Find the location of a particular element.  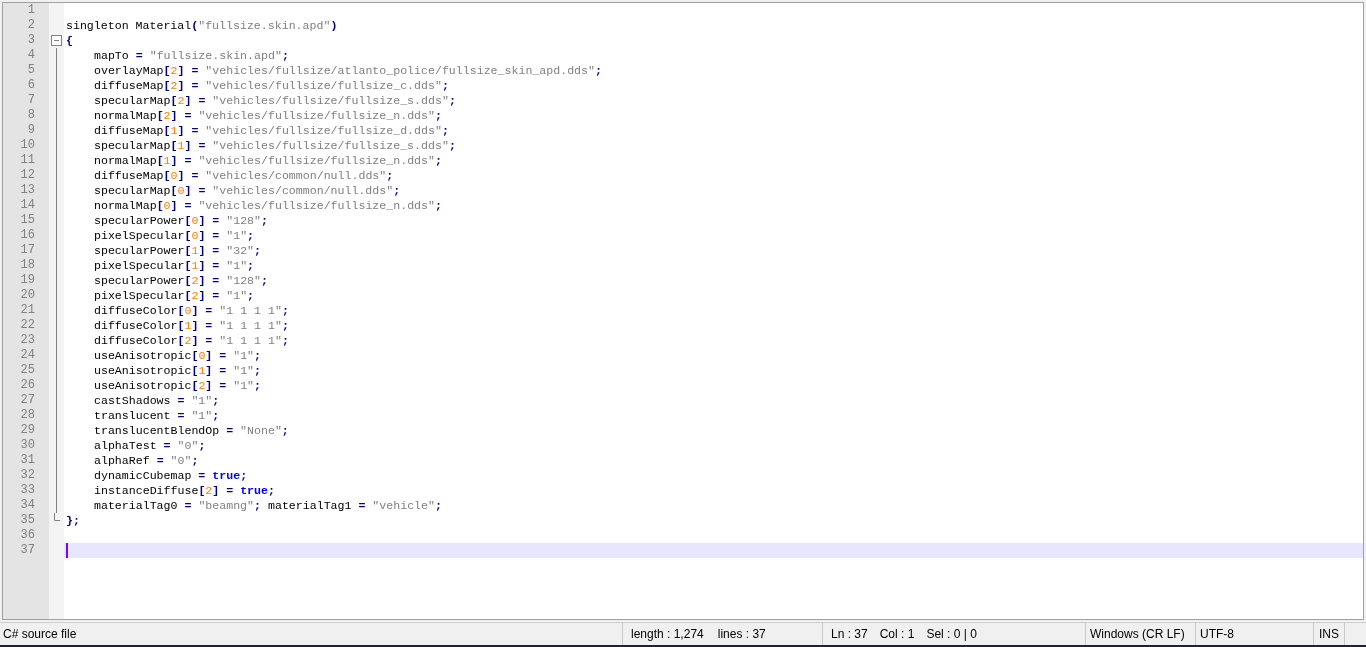

code-line: specularPower[1] = "32"; is located at coordinates (177, 250).